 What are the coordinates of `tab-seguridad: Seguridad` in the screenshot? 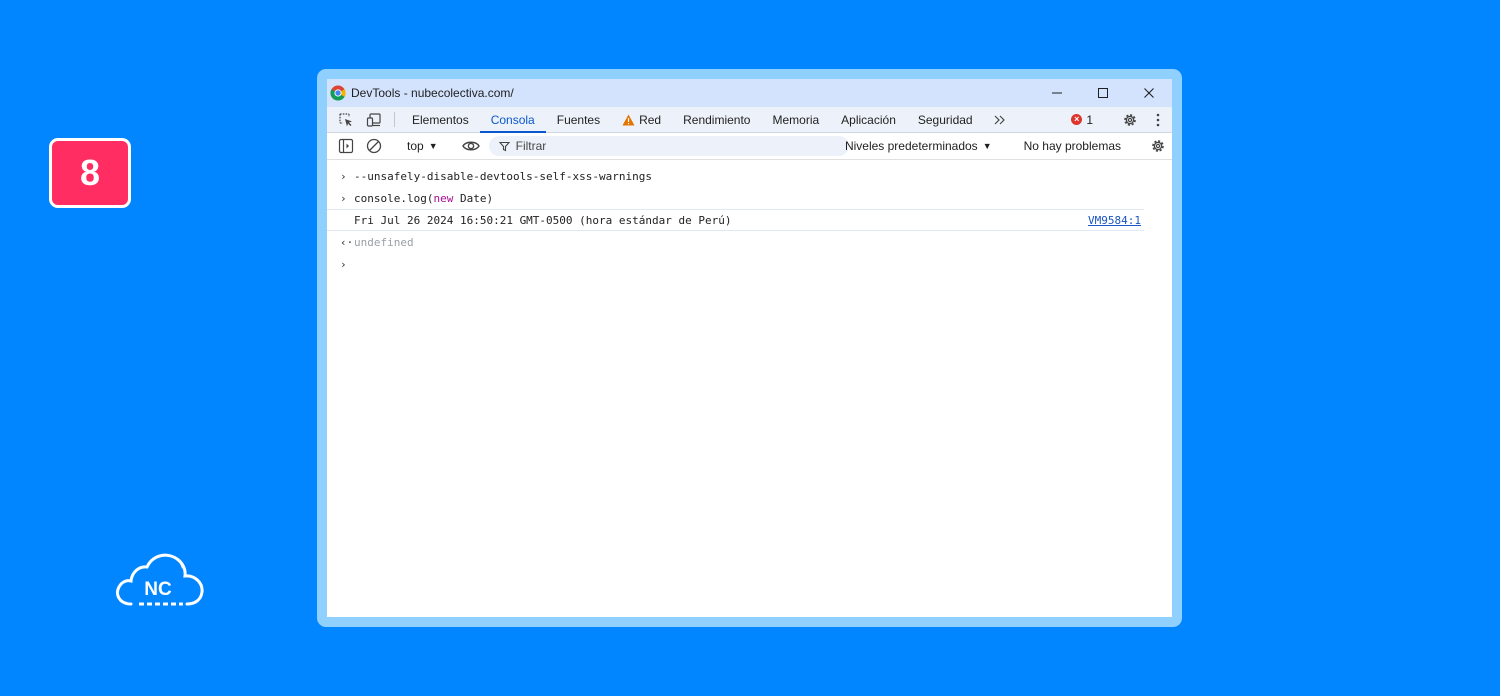 It's located at (945, 119).